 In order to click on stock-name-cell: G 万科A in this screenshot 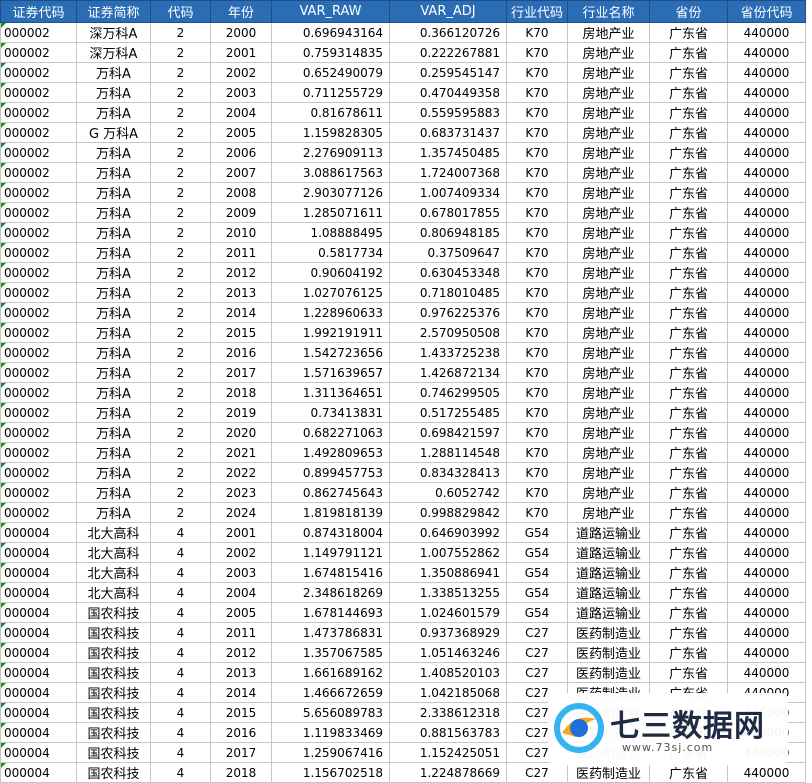, I will do `click(113, 132)`.